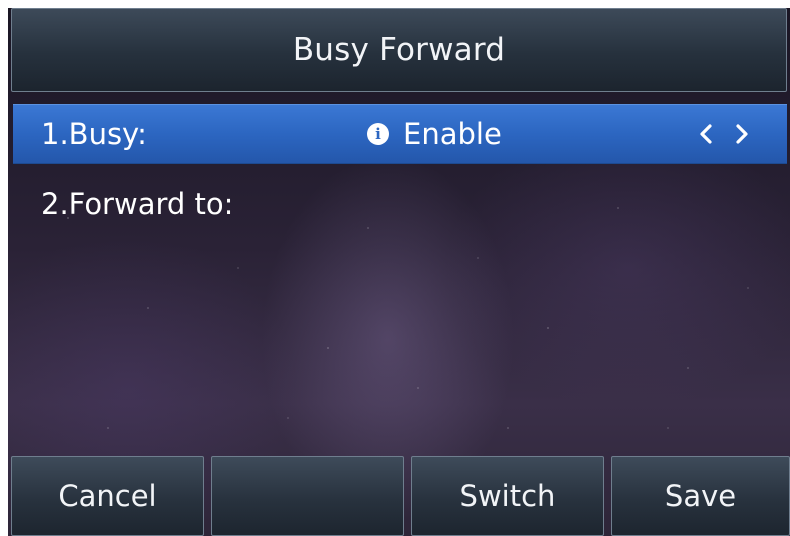 Image resolution: width=790 pixels, height=536 pixels. What do you see at coordinates (742, 134) in the screenshot?
I see `chevron-right-icon` at bounding box center [742, 134].